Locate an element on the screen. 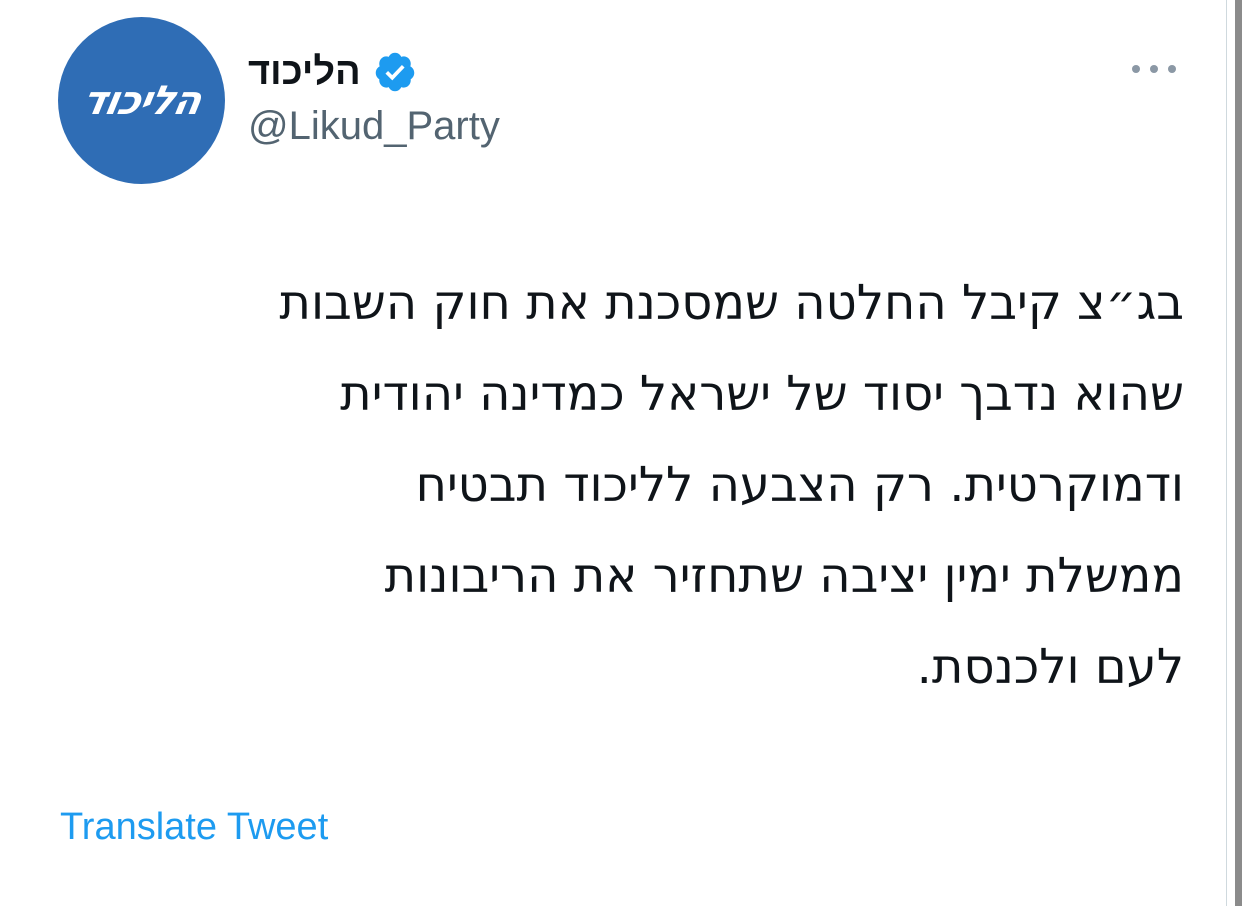 This screenshot has width=1242, height=906. more-horizontal-icon is located at coordinates (1154, 69).